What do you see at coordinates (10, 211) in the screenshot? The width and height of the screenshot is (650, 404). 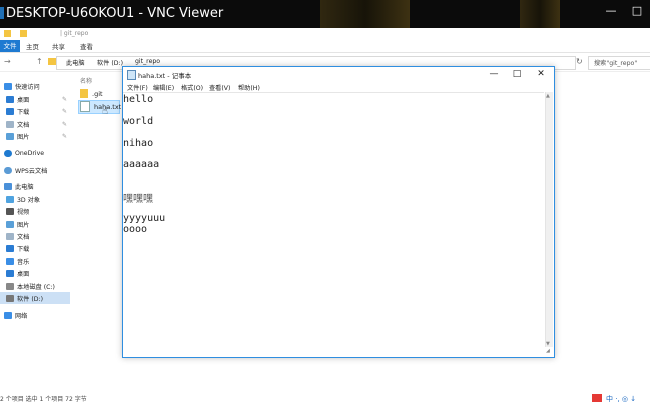 I see `video-icon` at bounding box center [10, 211].